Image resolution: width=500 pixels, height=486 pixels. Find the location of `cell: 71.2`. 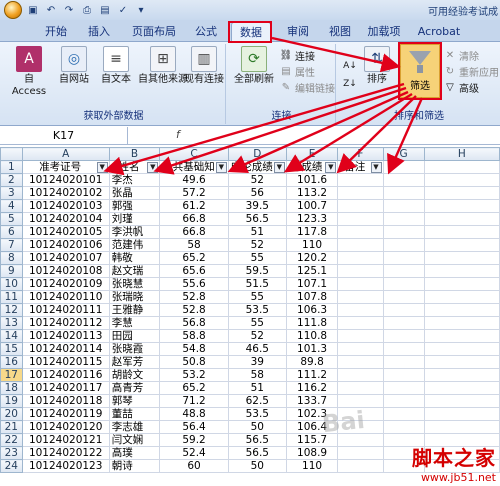

cell: 71.2 is located at coordinates (194, 401).